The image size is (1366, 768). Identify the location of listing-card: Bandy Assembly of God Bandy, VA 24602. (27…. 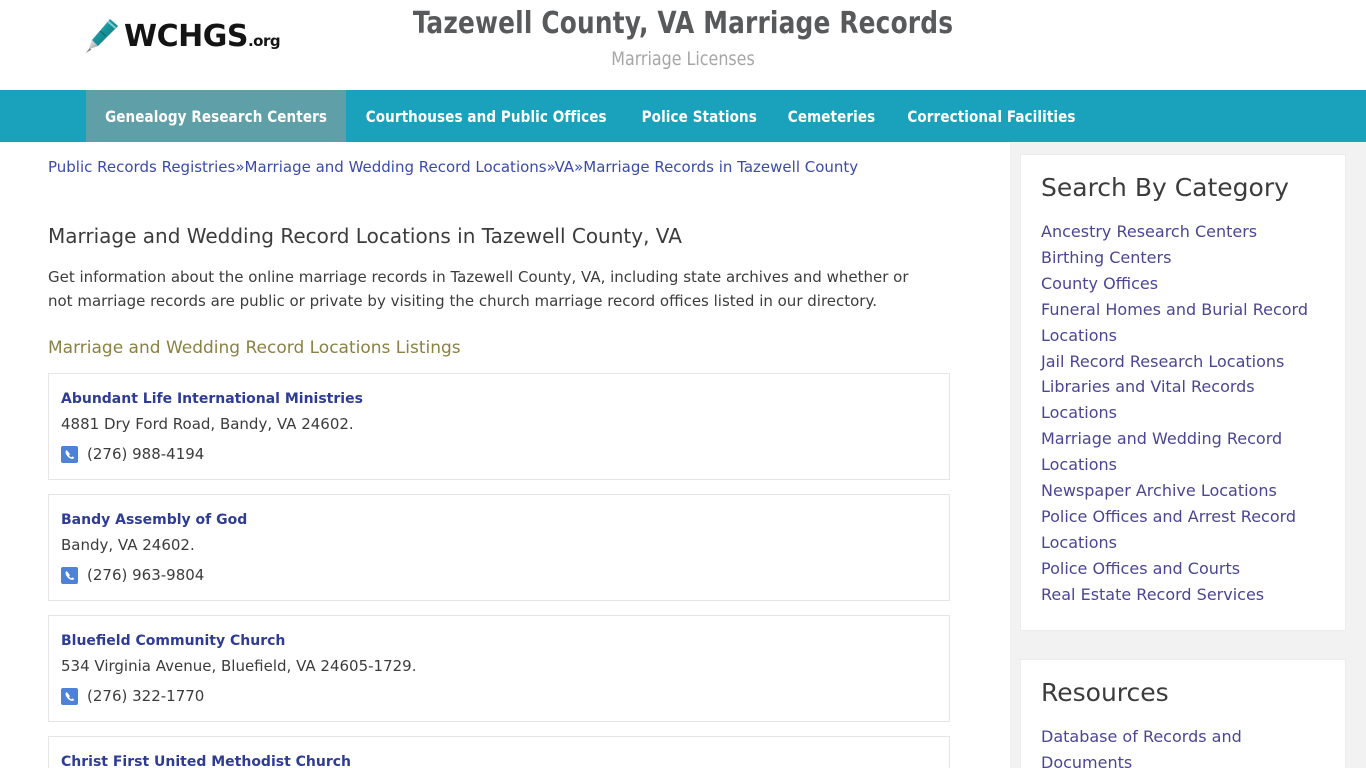
(499, 547).